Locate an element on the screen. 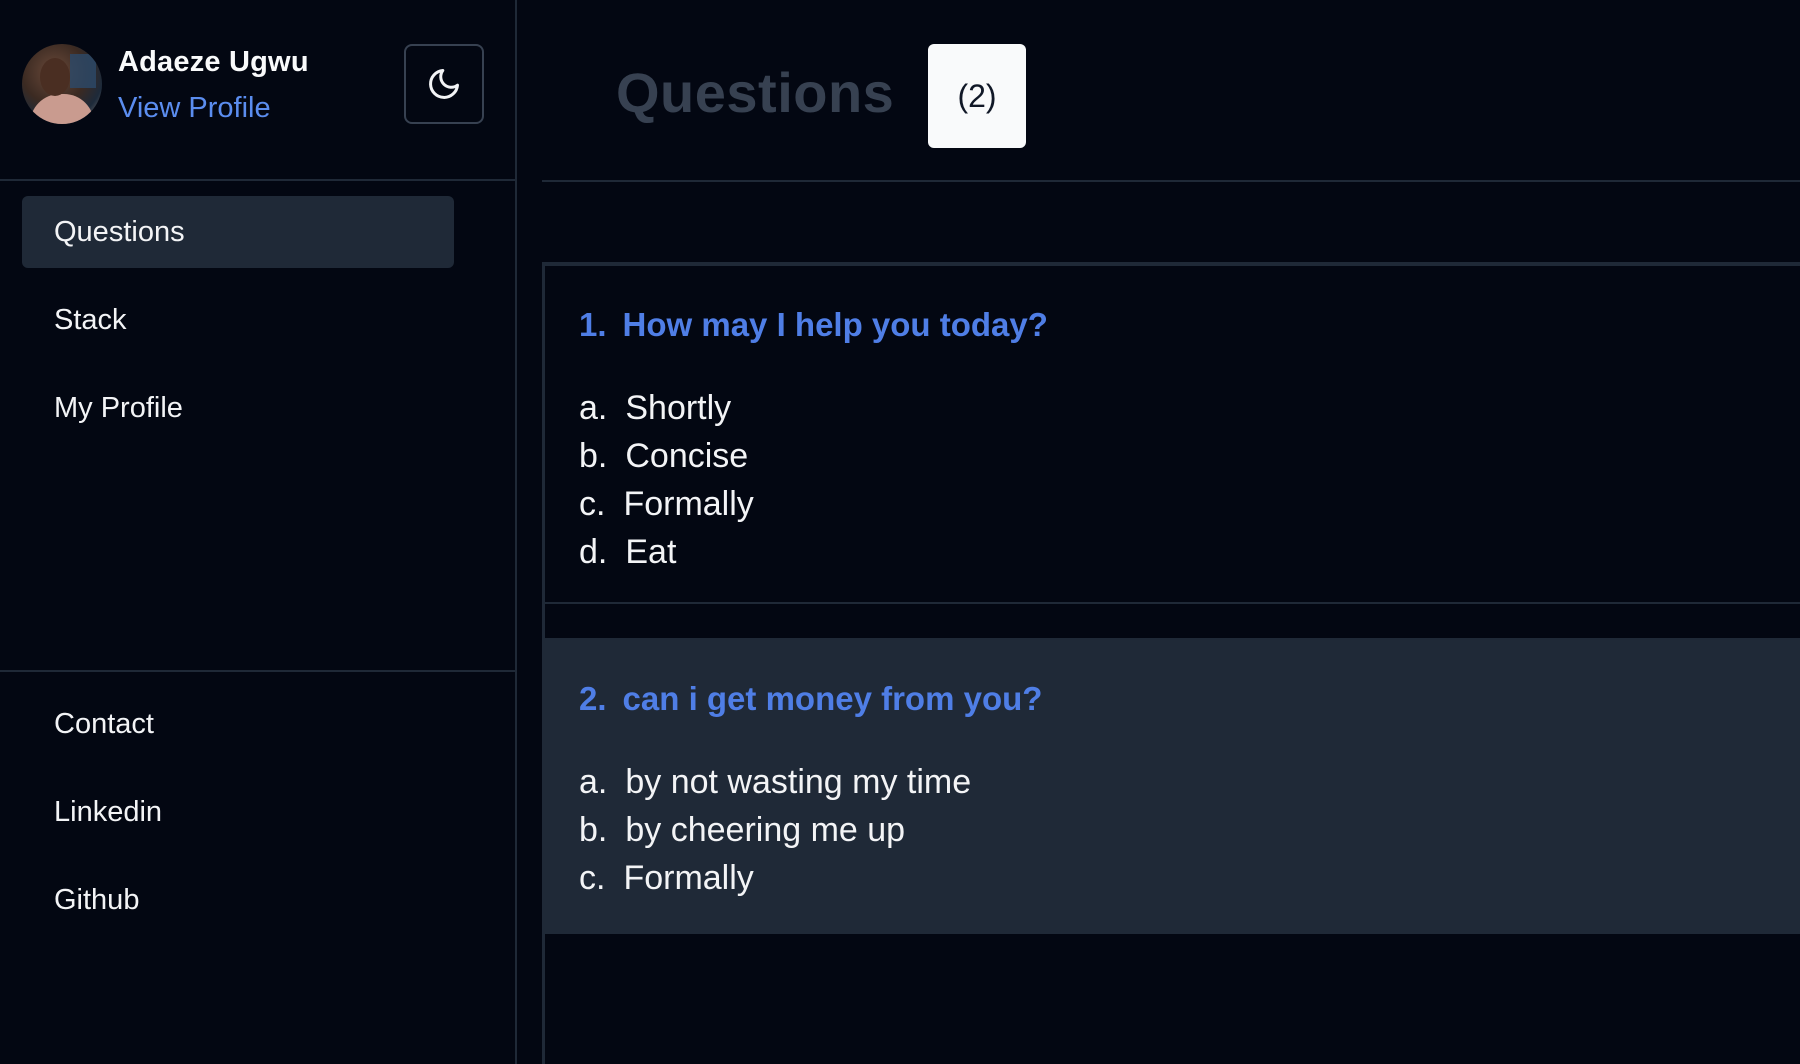 This screenshot has width=1800, height=1064. moon-icon is located at coordinates (444, 84).